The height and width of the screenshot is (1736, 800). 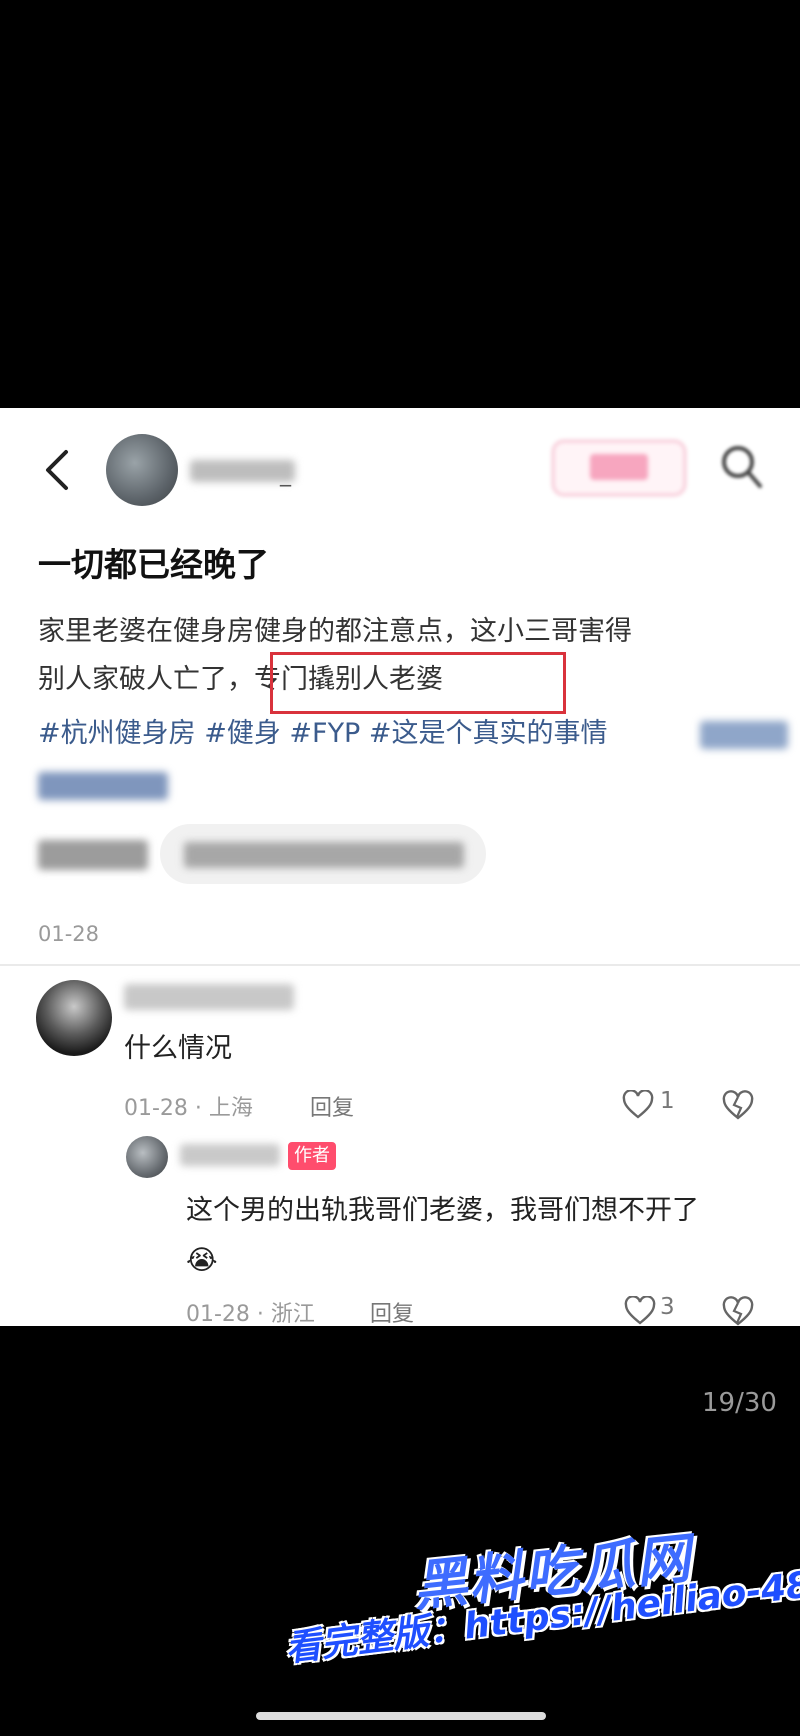 I want to click on reply-text-content: 这个男的出轨我哥们老婆，我哥们想不开了, so click(x=442, y=1210).